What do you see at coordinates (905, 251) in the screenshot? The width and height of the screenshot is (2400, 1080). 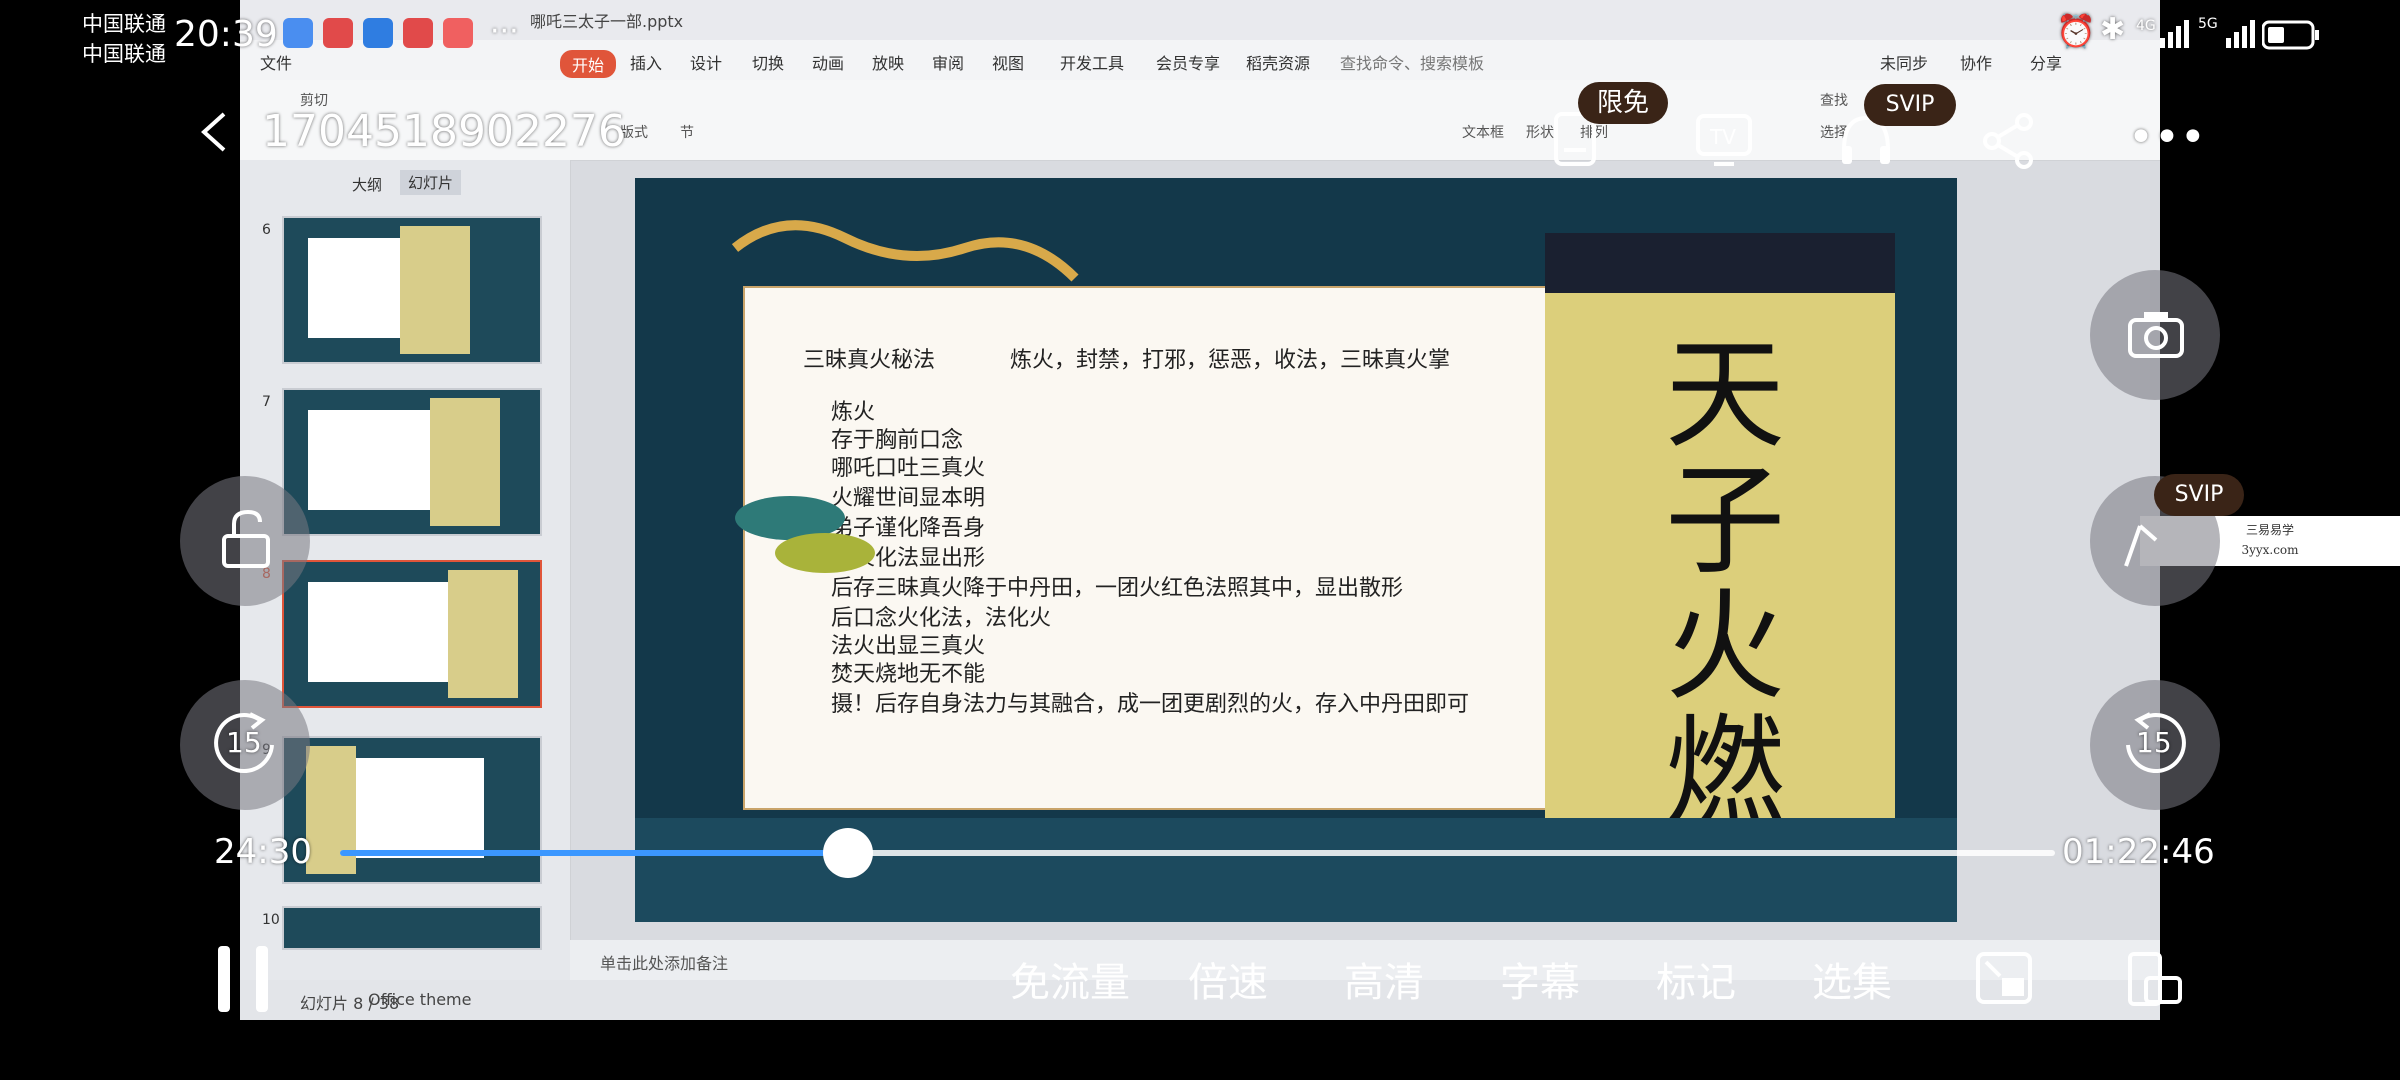 I see `cloud-ornament` at bounding box center [905, 251].